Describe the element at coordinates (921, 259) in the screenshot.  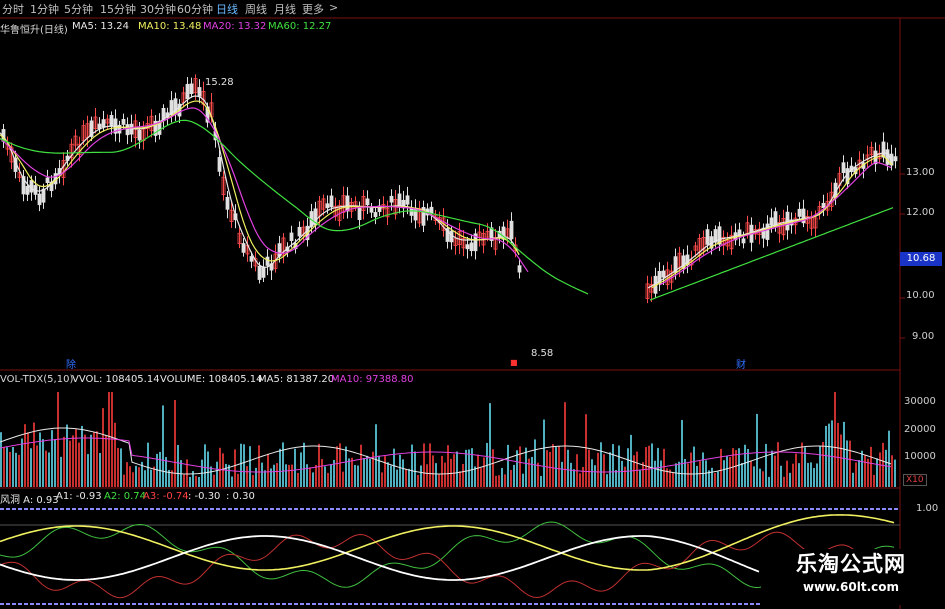
I see `current-price-tag: 10.68` at that location.